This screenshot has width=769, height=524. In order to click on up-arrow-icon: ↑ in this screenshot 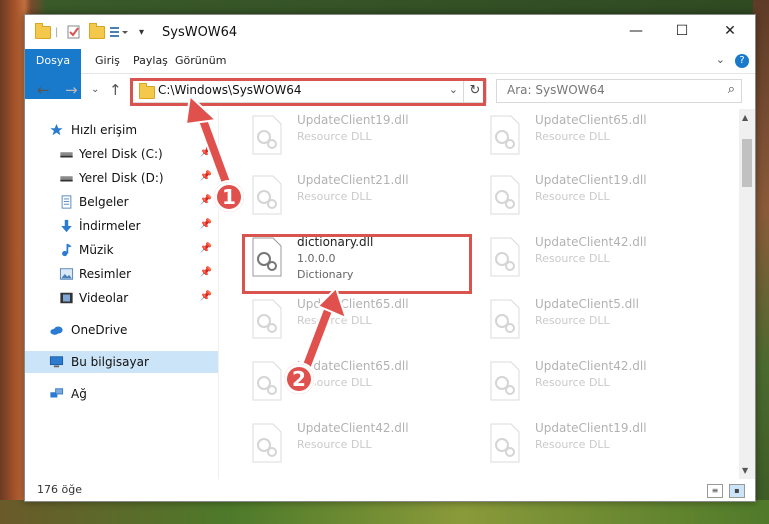, I will do `click(115, 90)`.